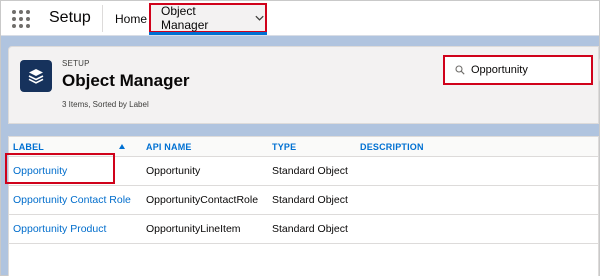 This screenshot has height=276, width=600. I want to click on app-launcher-icon, so click(21, 19).